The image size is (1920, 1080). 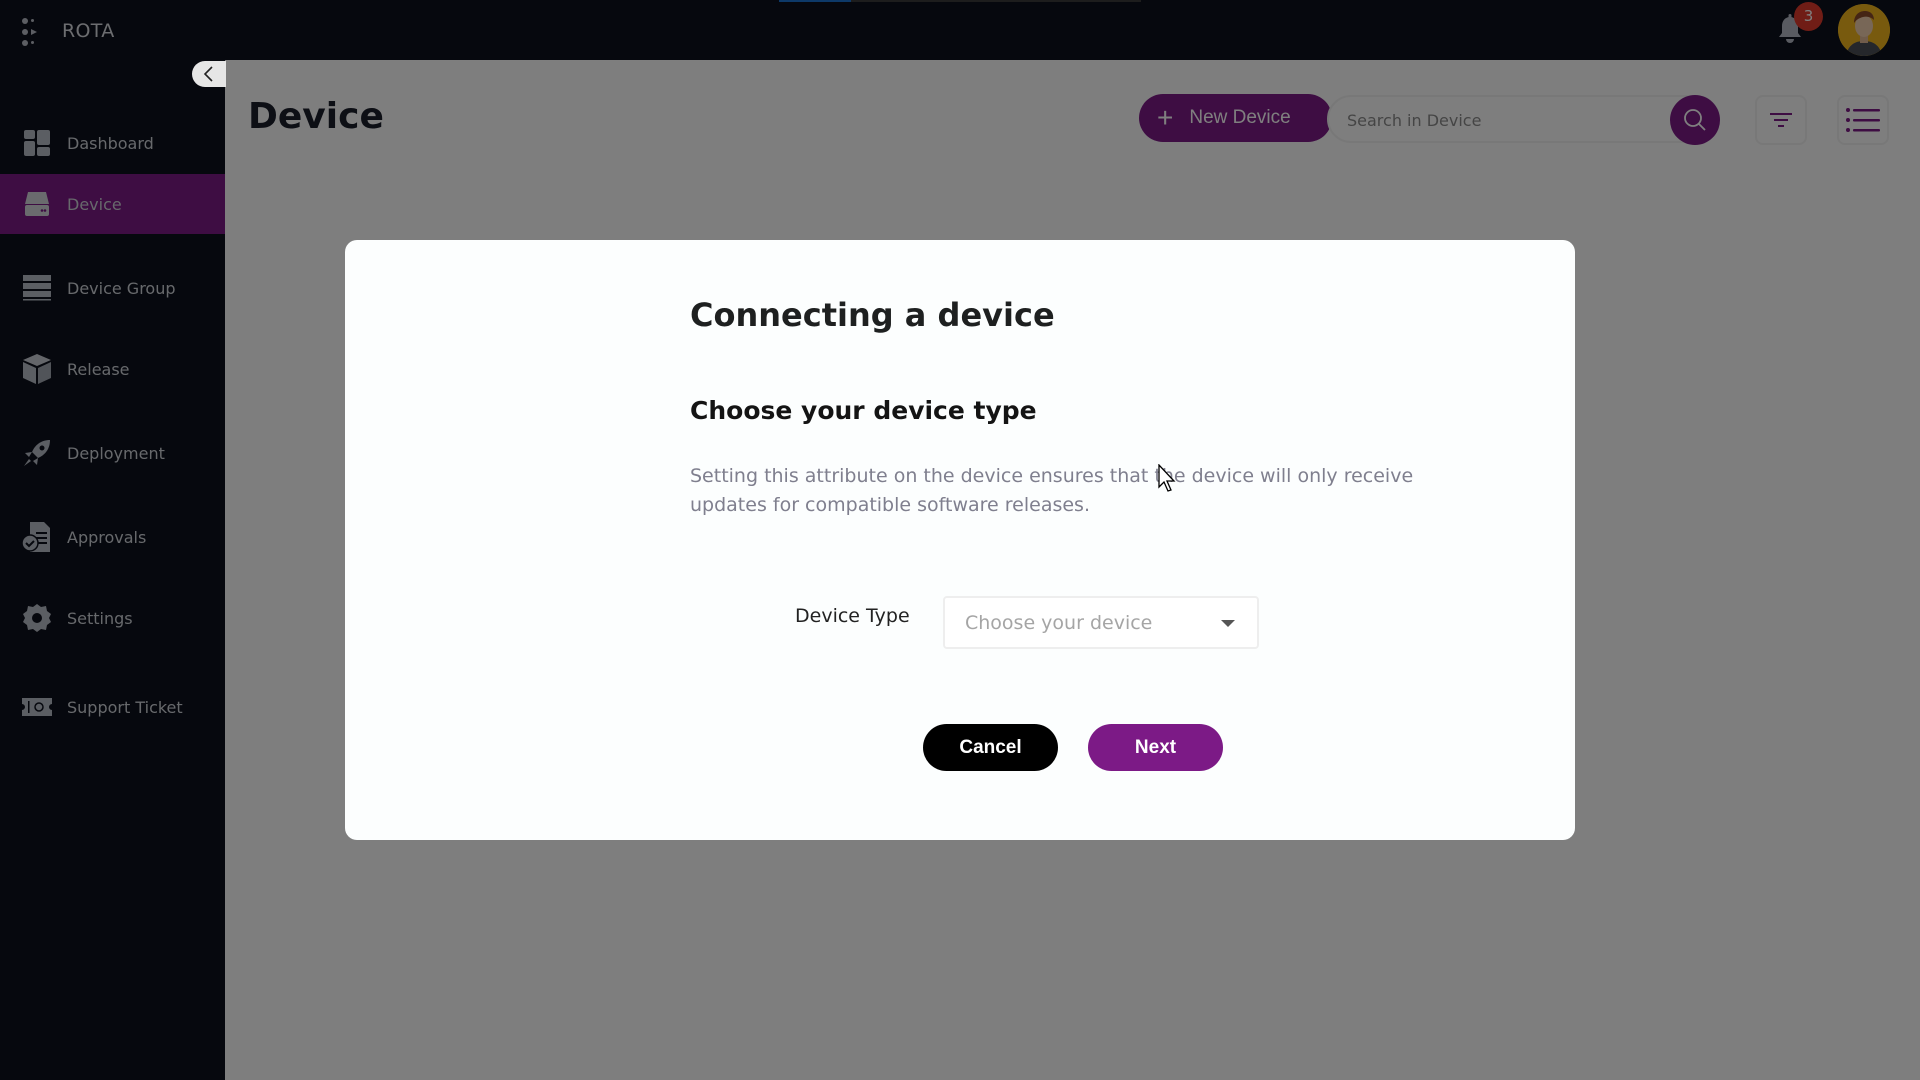 What do you see at coordinates (1167, 478) in the screenshot?
I see `mouse-cursor-icon` at bounding box center [1167, 478].